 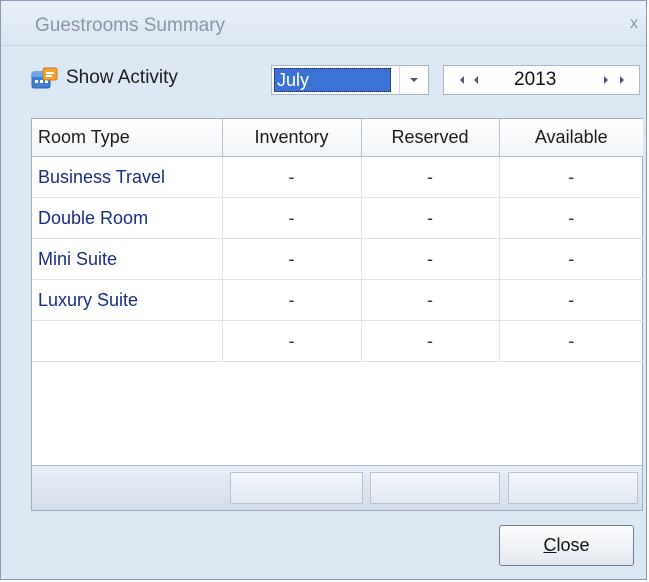 I want to click on table-row: Double Room - - -, so click(x=337, y=218).